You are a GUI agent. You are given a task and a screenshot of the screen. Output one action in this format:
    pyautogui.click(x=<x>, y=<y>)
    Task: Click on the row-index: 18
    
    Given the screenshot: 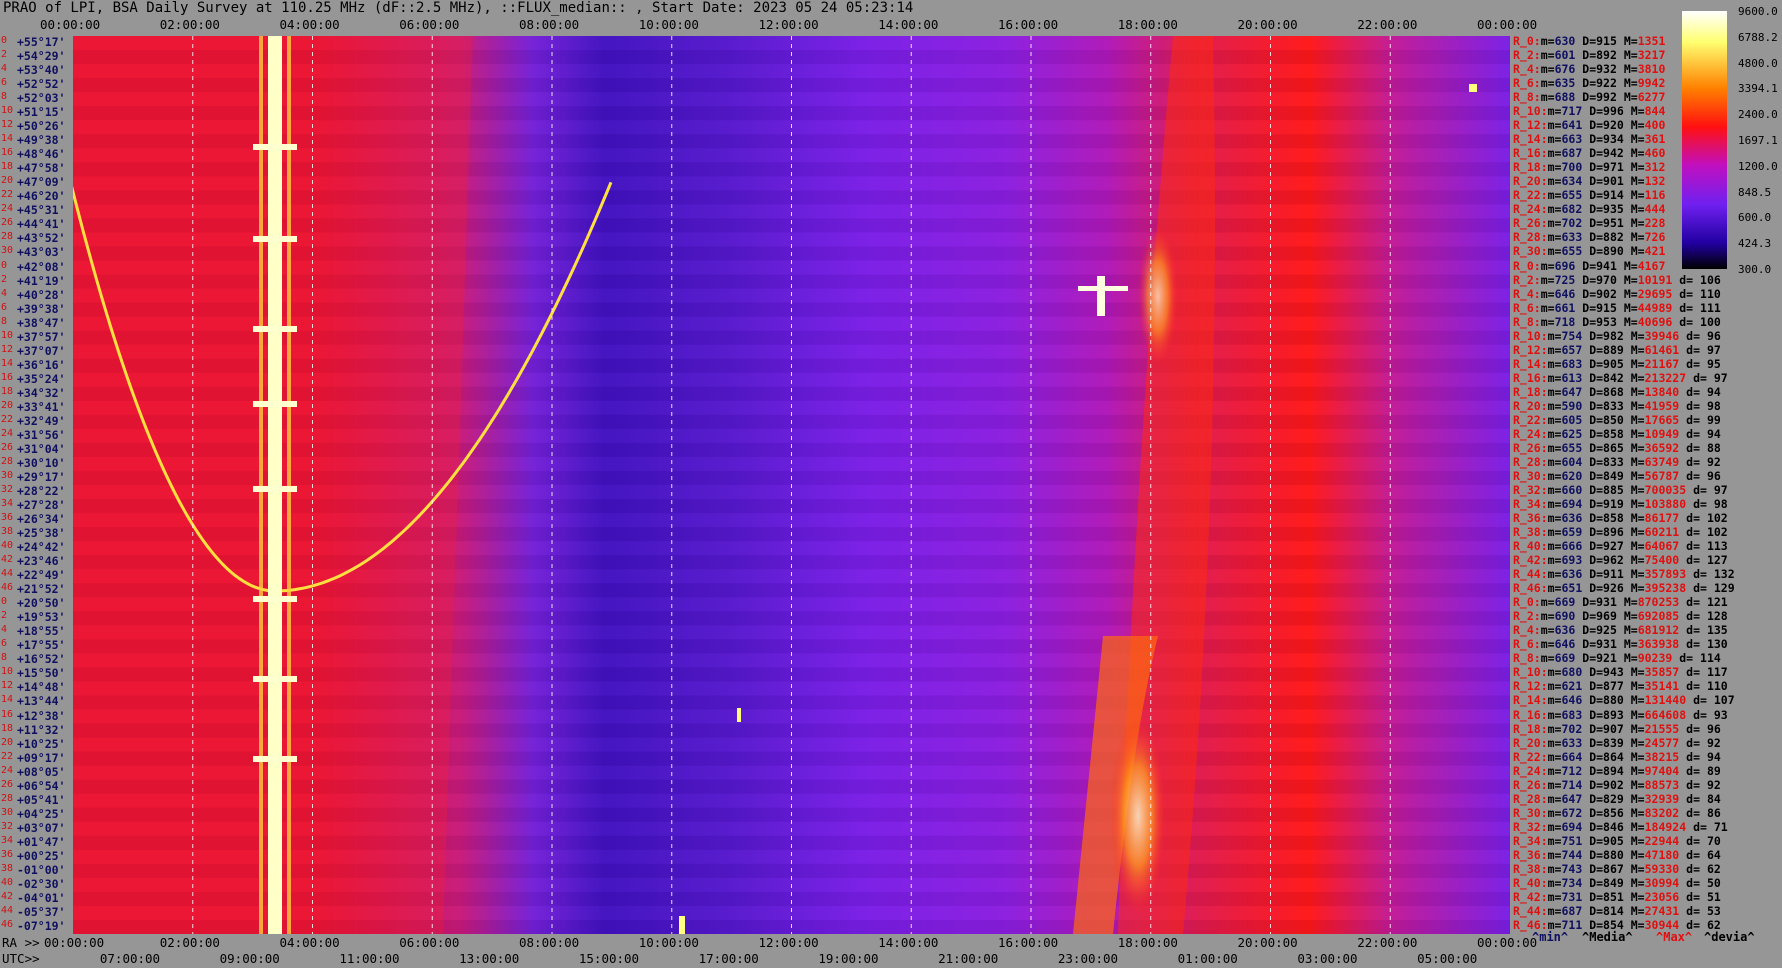 What is the action you would take?
    pyautogui.click(x=7, y=167)
    